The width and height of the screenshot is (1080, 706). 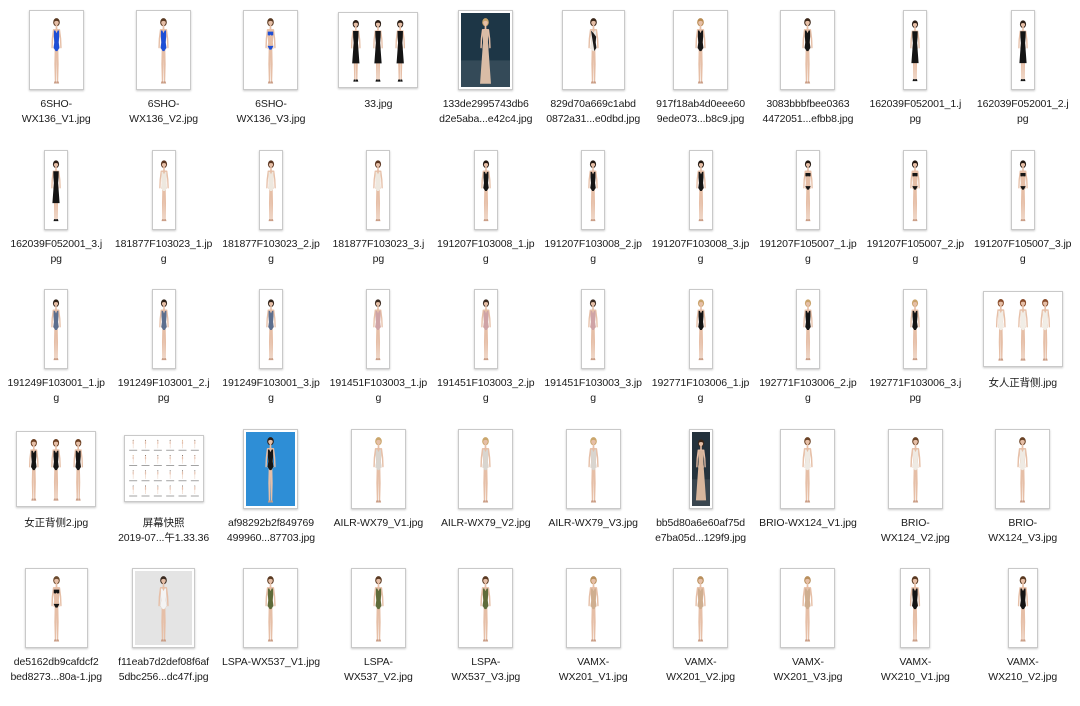 What do you see at coordinates (56, 670) in the screenshot?
I see `file-name: de5162db9cafdcf2 bed8273...80a-1.jpg` at bounding box center [56, 670].